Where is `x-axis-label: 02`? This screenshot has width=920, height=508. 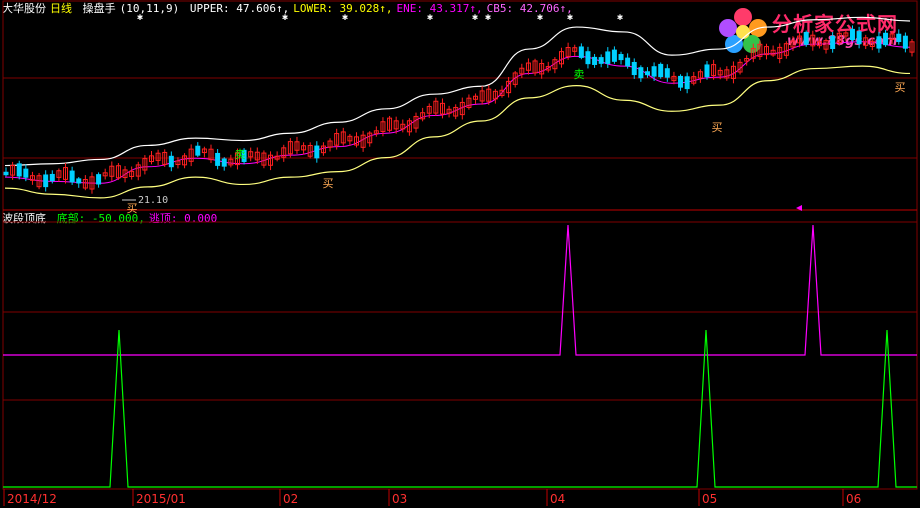 x-axis-label: 02 is located at coordinates (290, 499).